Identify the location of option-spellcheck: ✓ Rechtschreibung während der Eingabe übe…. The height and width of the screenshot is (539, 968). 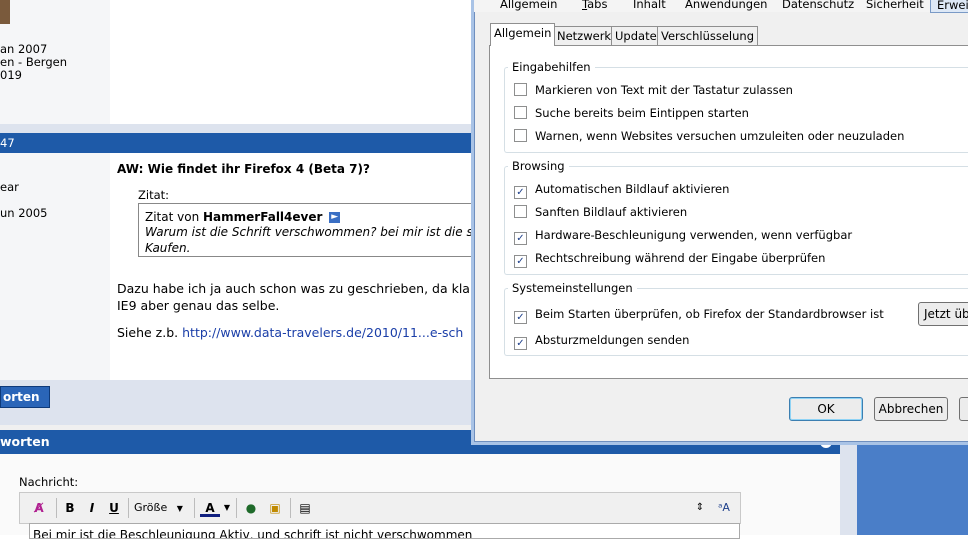
(670, 259).